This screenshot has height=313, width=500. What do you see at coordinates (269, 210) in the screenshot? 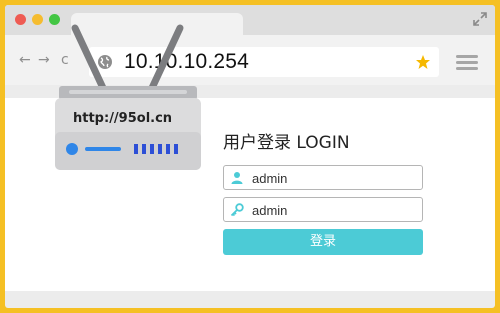
I see `password-value: admin` at bounding box center [269, 210].